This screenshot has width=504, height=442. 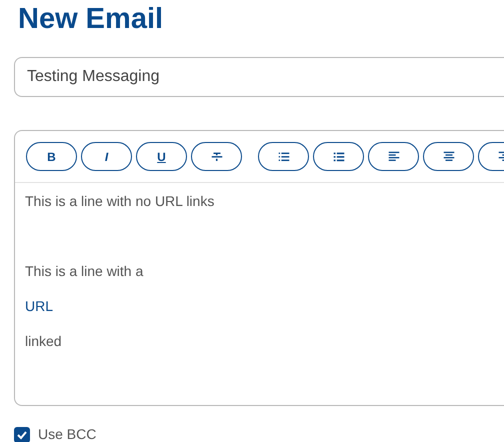 I want to click on bcc-checkbox, so click(x=22, y=434).